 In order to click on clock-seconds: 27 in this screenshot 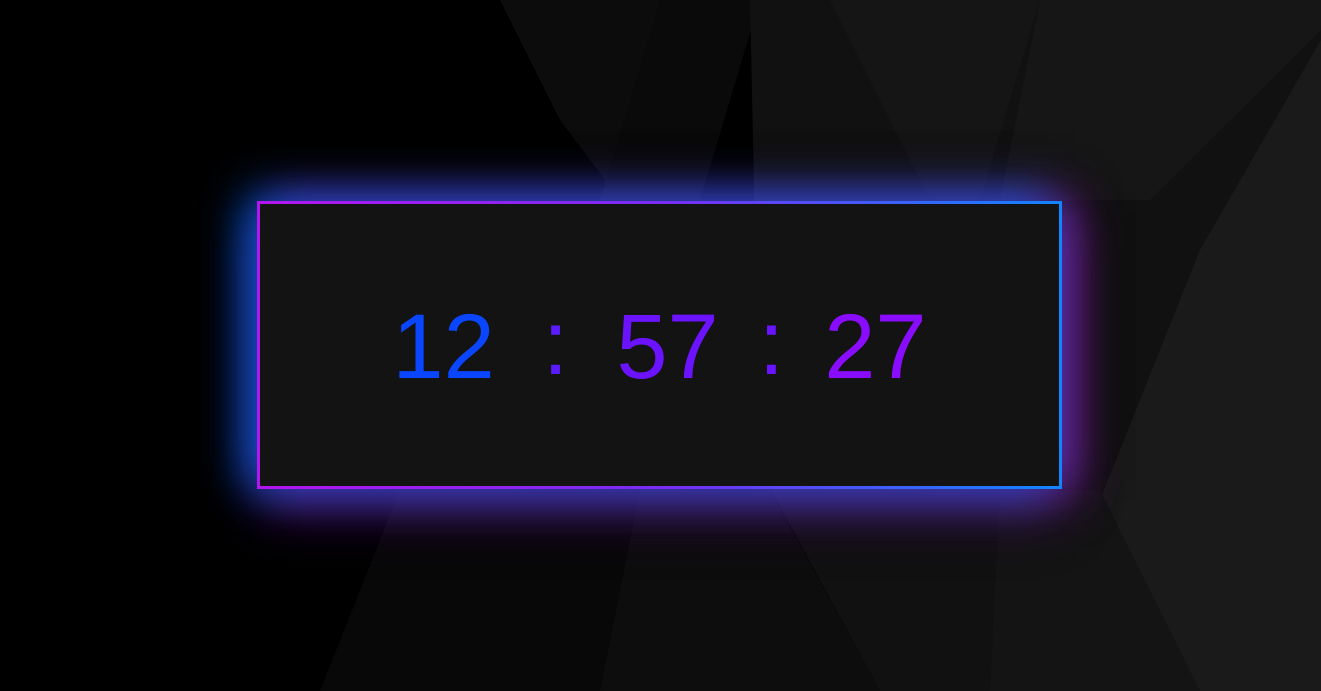, I will do `click(875, 347)`.